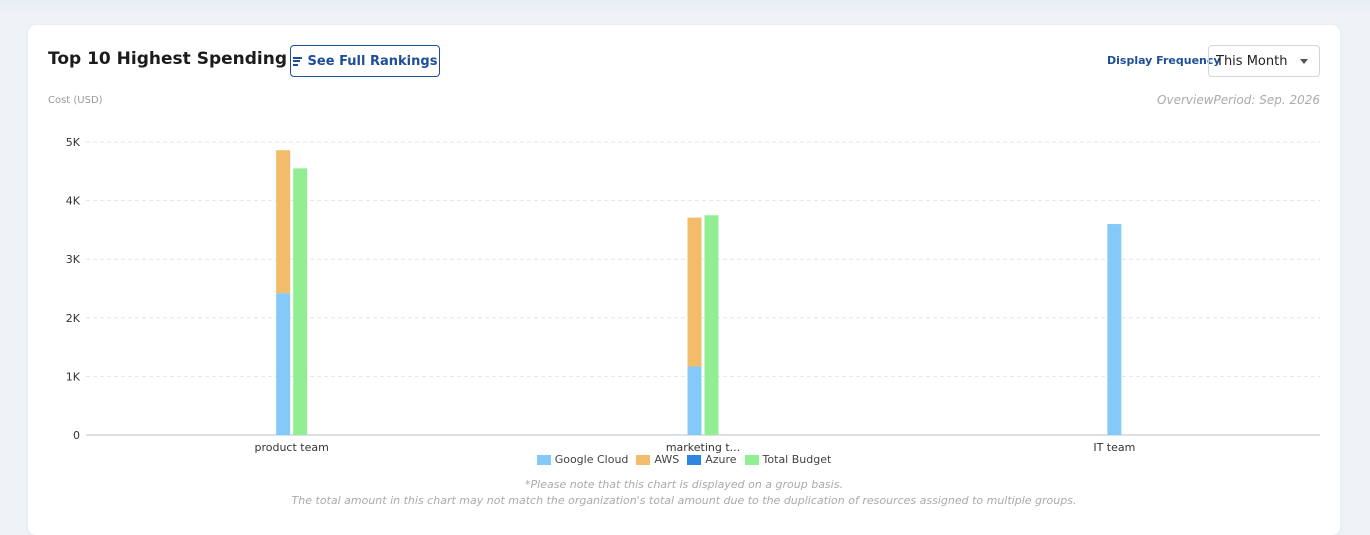 Image resolution: width=1370 pixels, height=535 pixels. I want to click on y-tick-label: 5K, so click(73, 142).